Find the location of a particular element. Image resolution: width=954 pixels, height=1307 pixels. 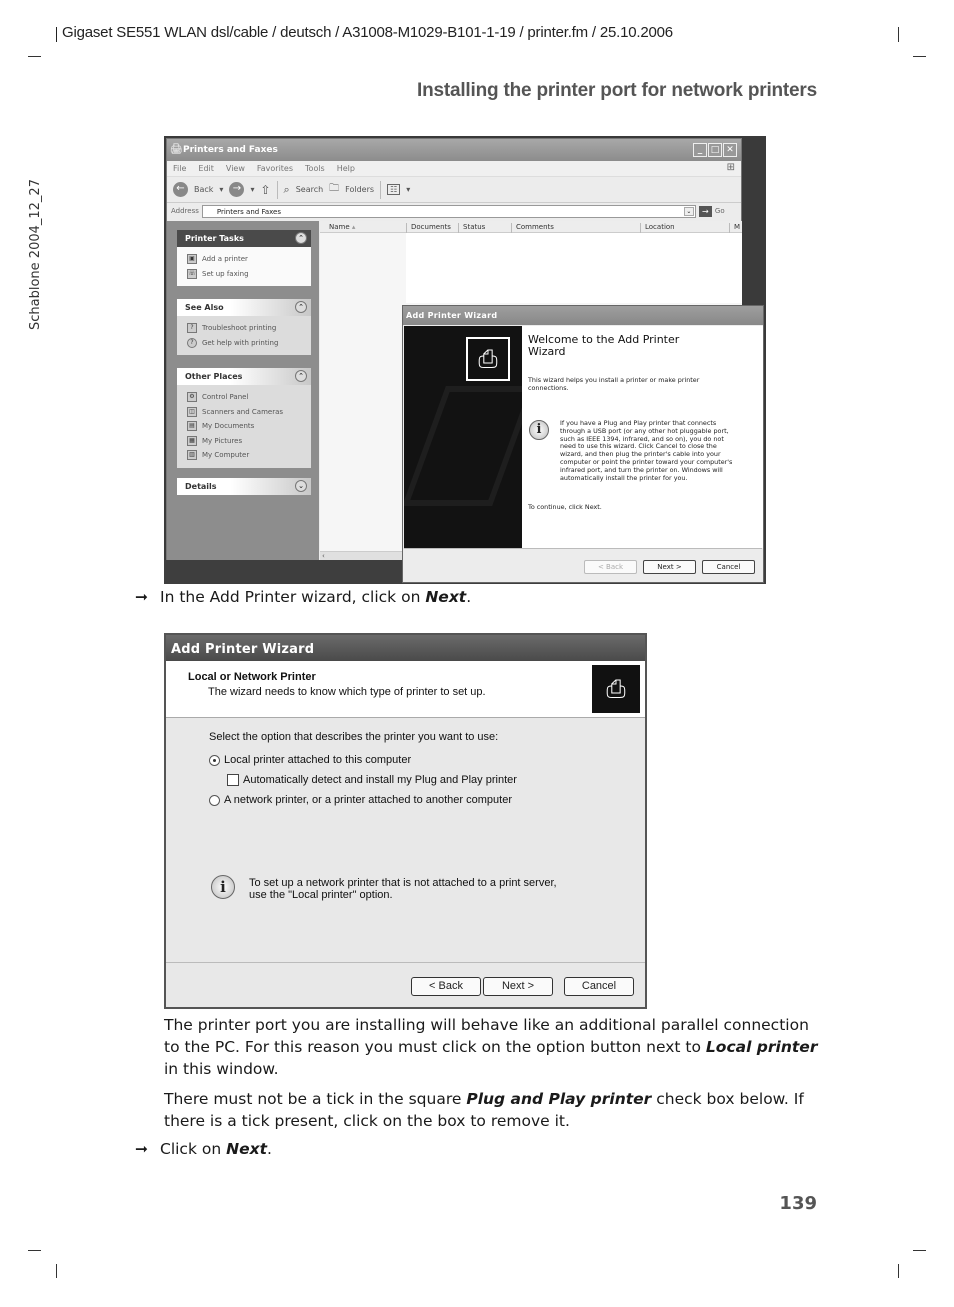

sort-ascending-icon: ▴ is located at coordinates (353, 227).